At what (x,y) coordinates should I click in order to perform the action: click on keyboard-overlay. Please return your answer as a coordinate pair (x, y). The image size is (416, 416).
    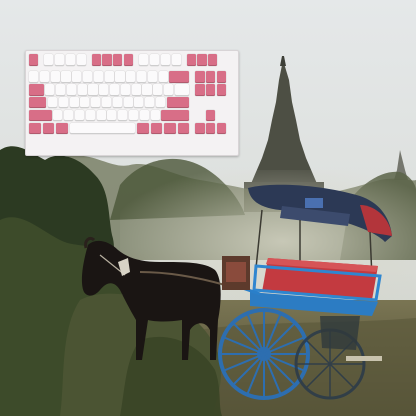
    Looking at the image, I should click on (132, 103).